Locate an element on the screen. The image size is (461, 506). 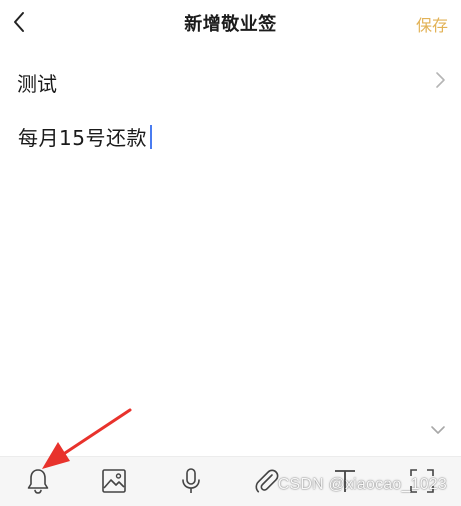
voice-input-button is located at coordinates (191, 481).